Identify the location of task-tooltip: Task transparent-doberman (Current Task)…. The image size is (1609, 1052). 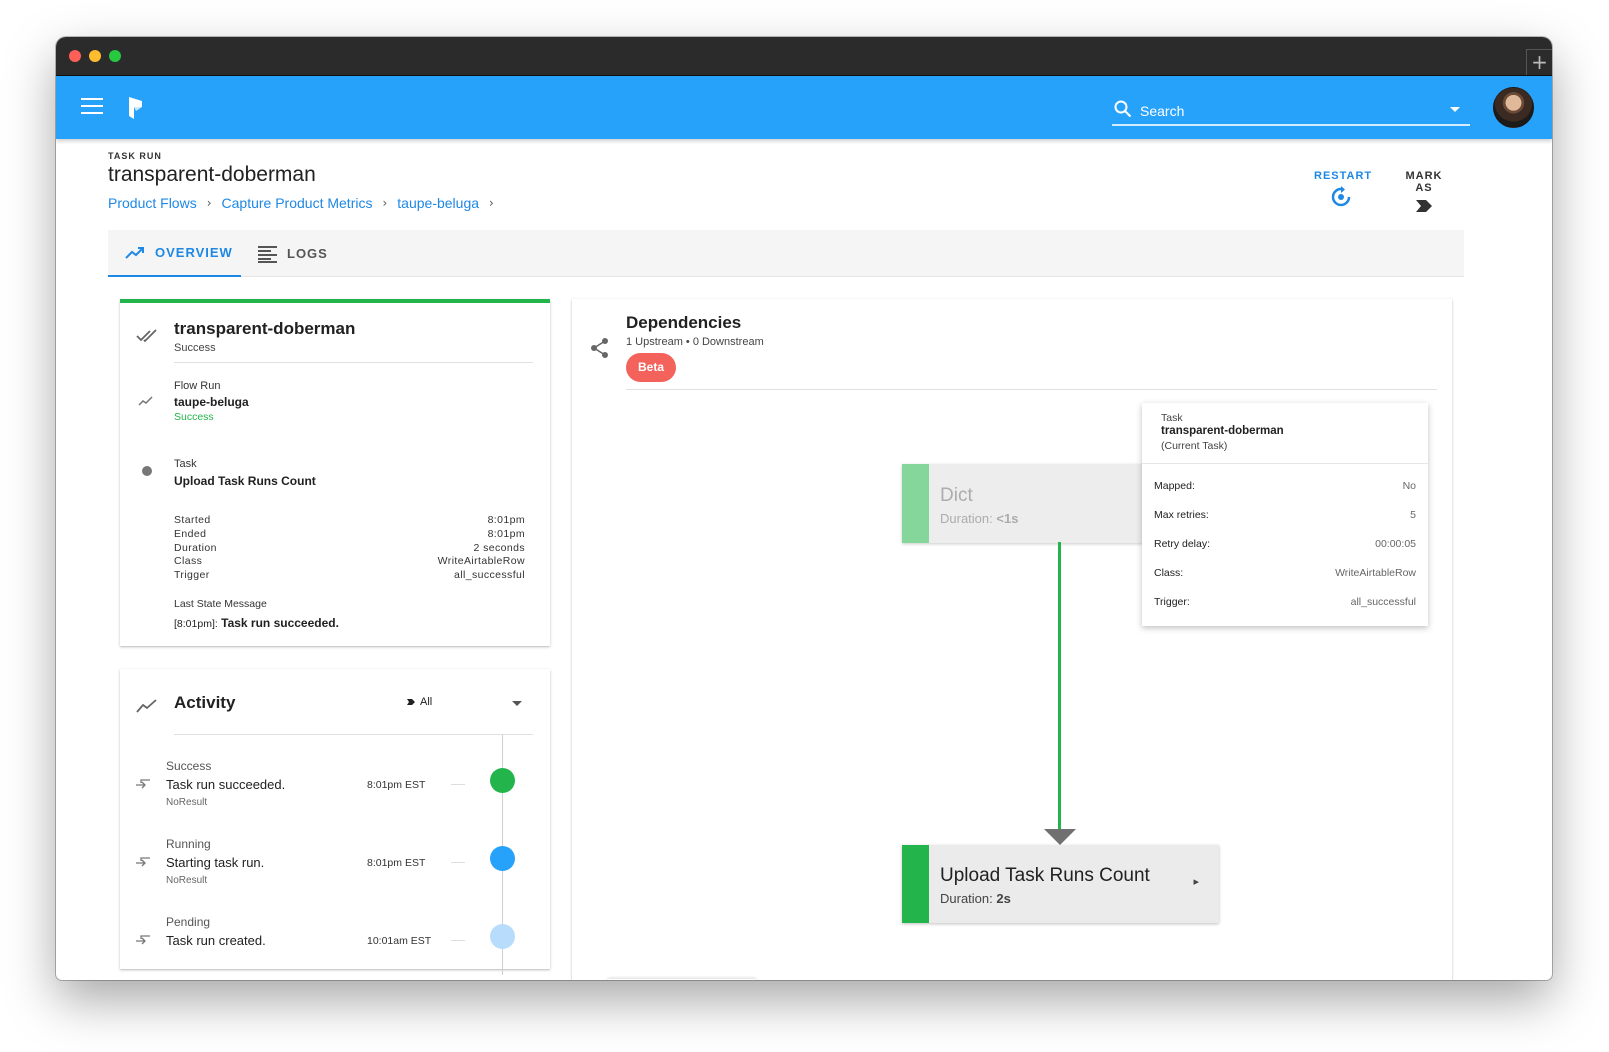
(1285, 514).